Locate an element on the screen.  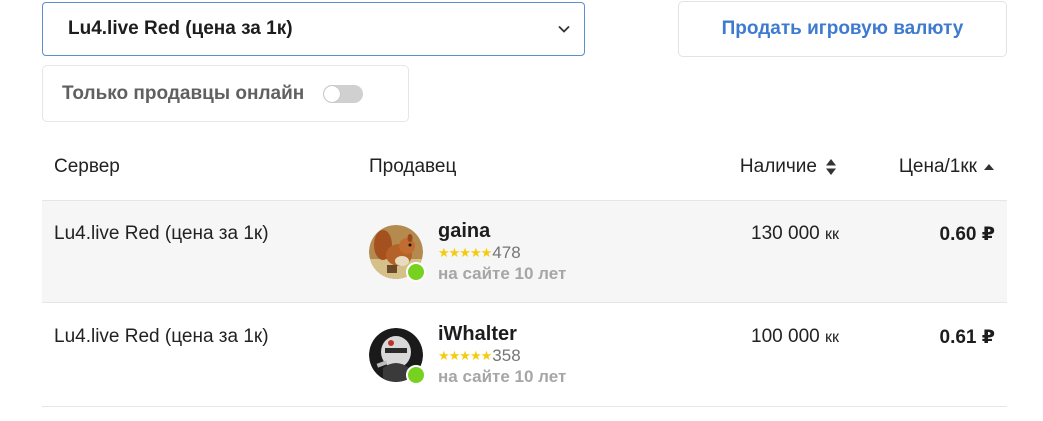
seller-info: gaina ★★★★★ 478 на сайте 10 лет is located at coordinates (502, 252).